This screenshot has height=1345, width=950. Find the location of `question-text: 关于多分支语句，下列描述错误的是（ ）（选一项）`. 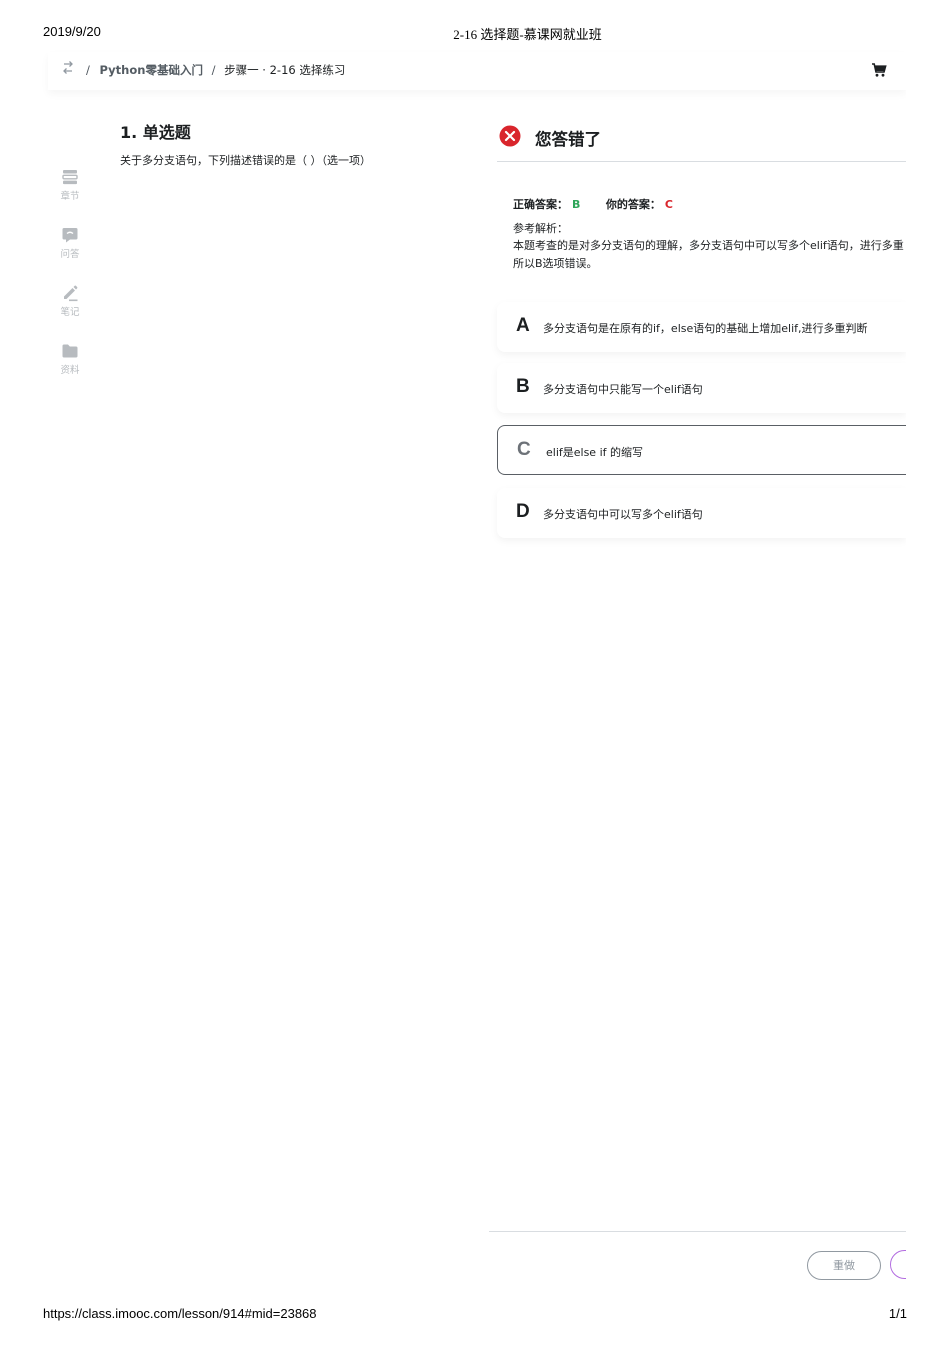

question-text: 关于多分支语句，下列描述错误的是（ ）（选一项） is located at coordinates (245, 160).